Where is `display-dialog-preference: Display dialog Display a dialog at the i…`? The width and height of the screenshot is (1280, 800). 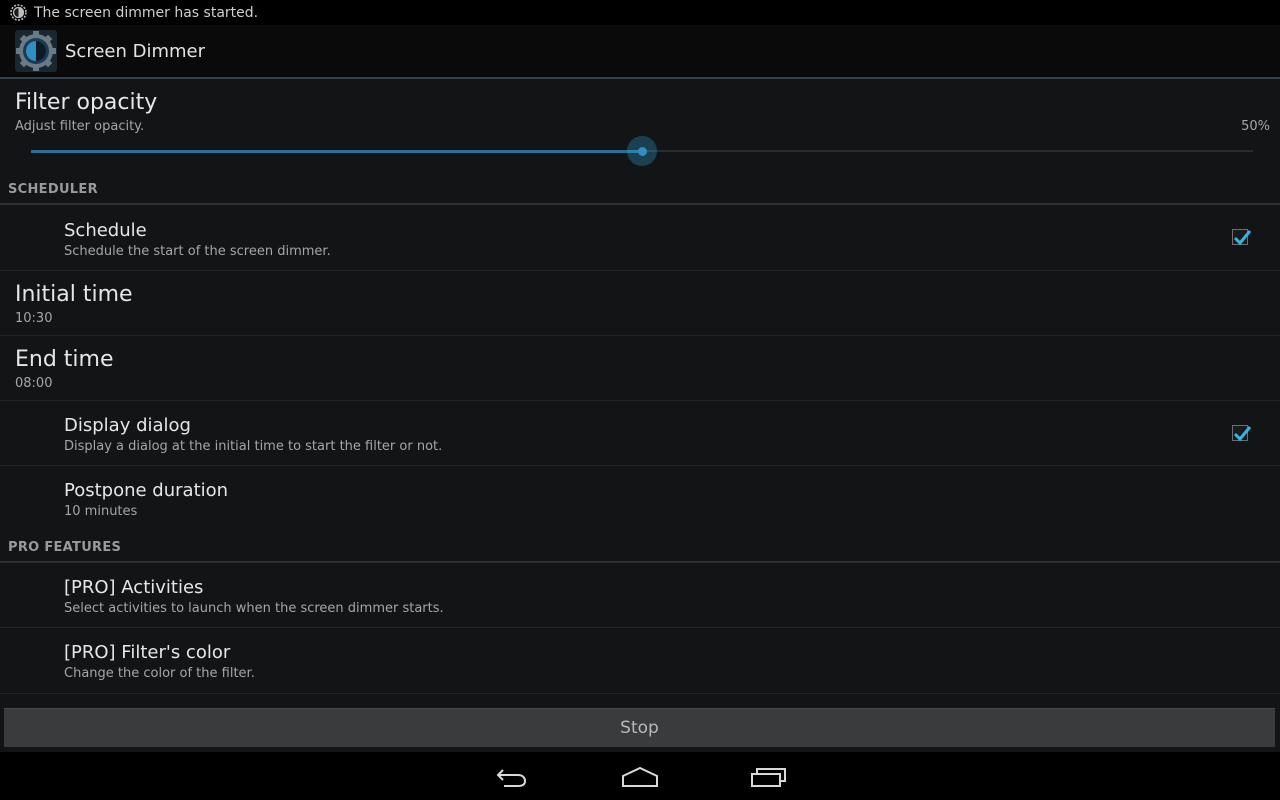 display-dialog-preference: Display dialog Display a dialog at the i… is located at coordinates (640, 433).